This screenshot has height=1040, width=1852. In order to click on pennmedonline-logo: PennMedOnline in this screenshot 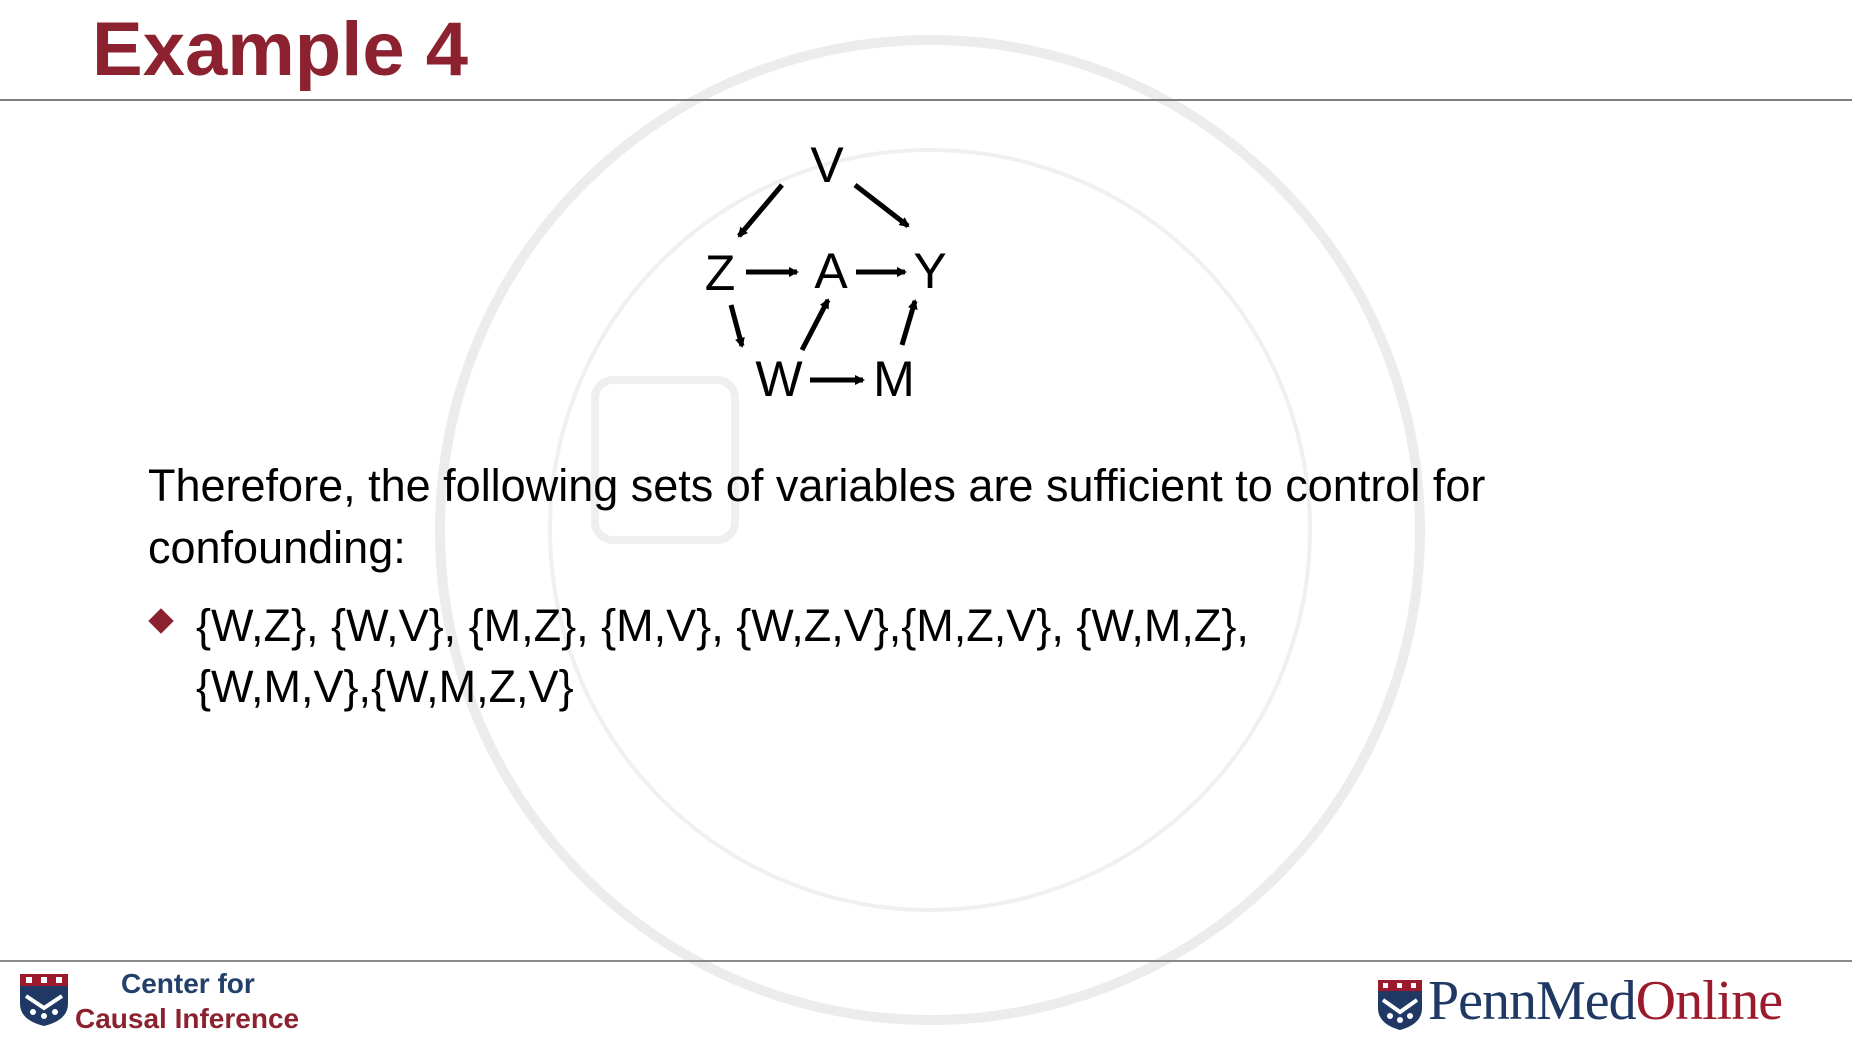, I will do `click(1605, 1001)`.